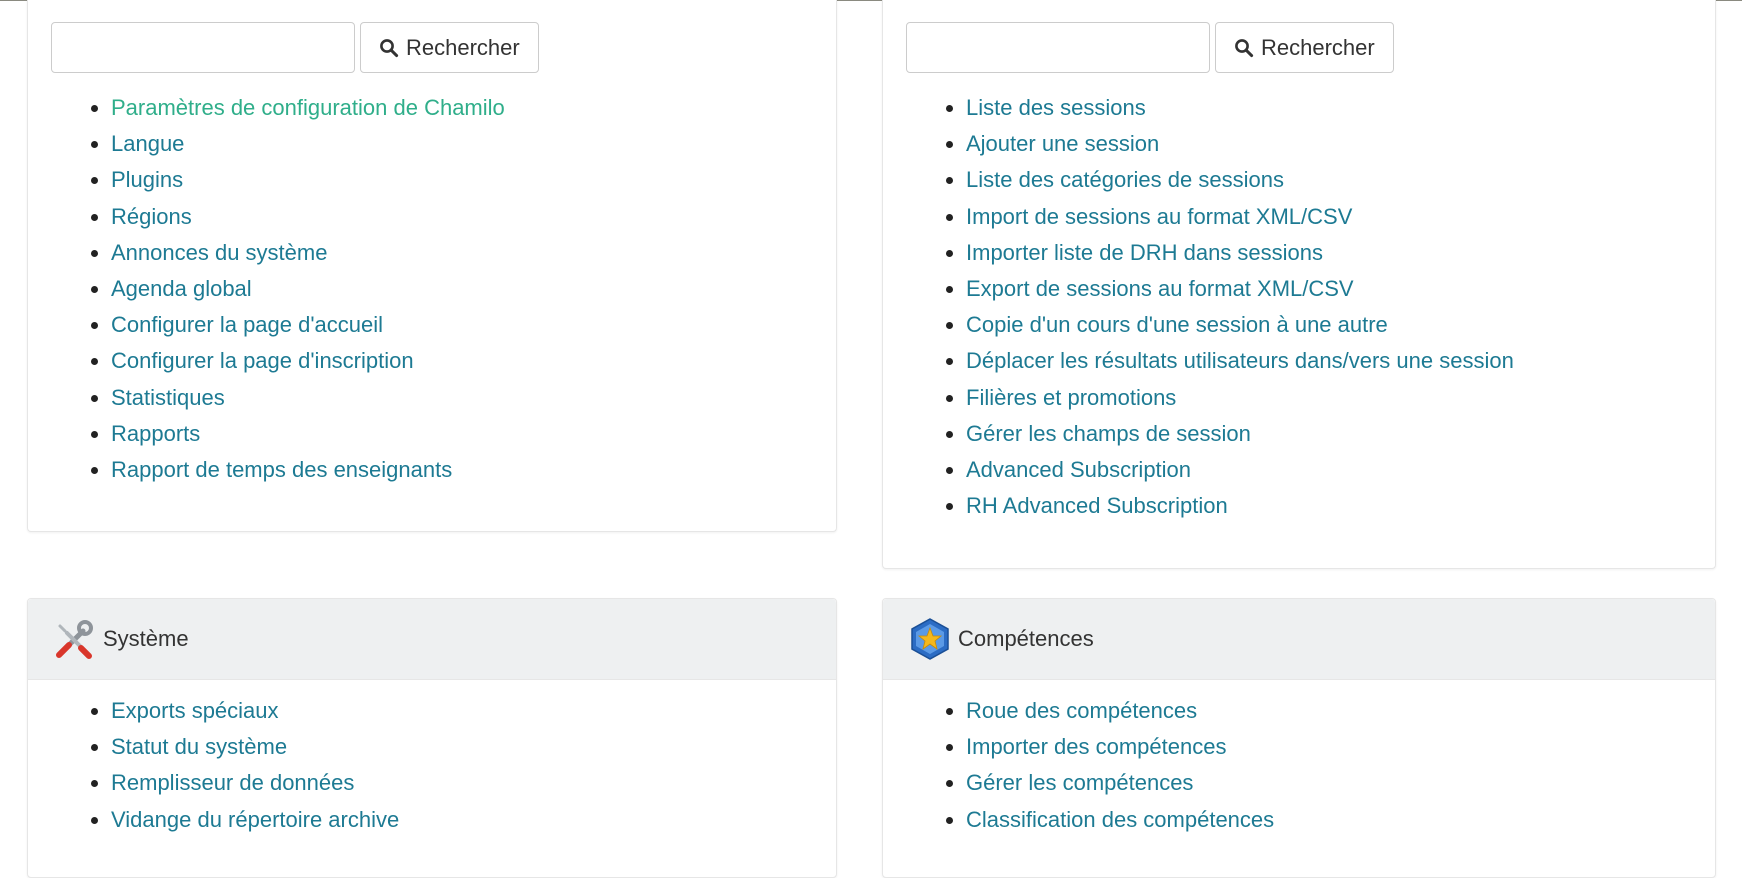 The image size is (1742, 878). Describe the element at coordinates (1078, 469) in the screenshot. I see `link-advanced-subscription: Advanced Subscription` at that location.